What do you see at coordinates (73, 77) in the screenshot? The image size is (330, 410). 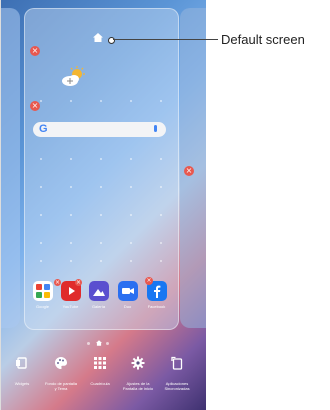 I see `weather-widget-icon` at bounding box center [73, 77].